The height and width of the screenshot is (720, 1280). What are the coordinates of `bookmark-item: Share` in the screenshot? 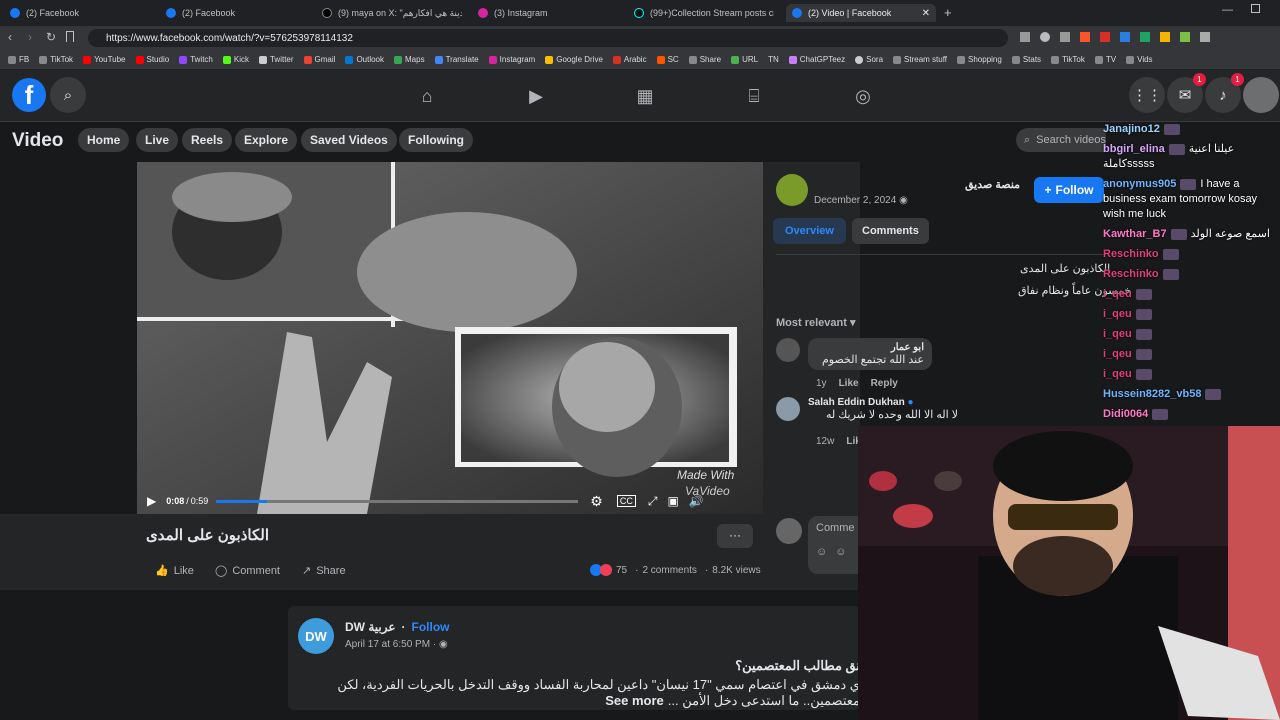 It's located at (704, 59).